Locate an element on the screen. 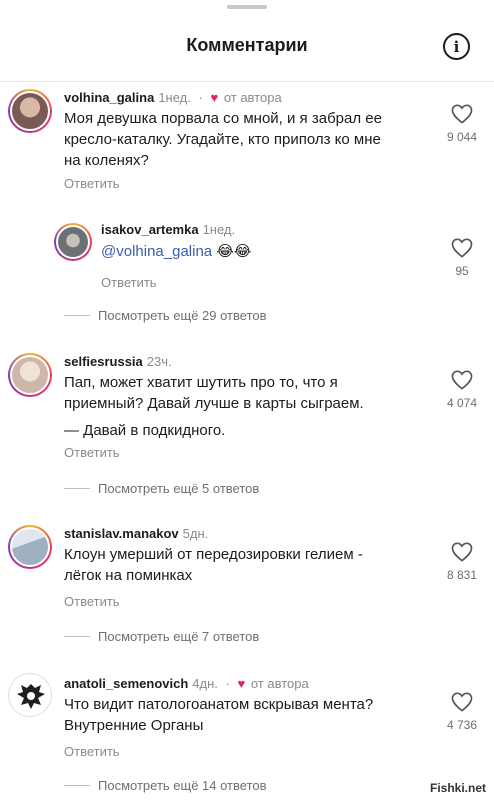  comment-text: @volhina_galina 😂😂 is located at coordinates (176, 251).